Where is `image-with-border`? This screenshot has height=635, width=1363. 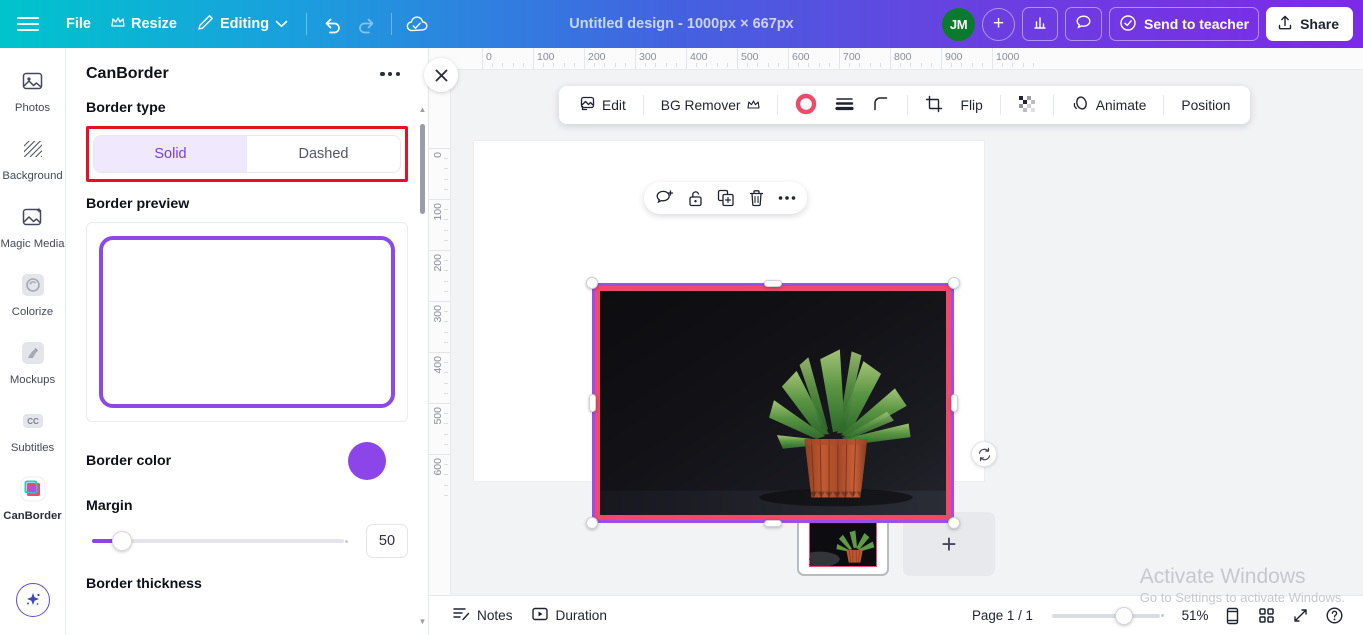
image-with-border is located at coordinates (773, 403).